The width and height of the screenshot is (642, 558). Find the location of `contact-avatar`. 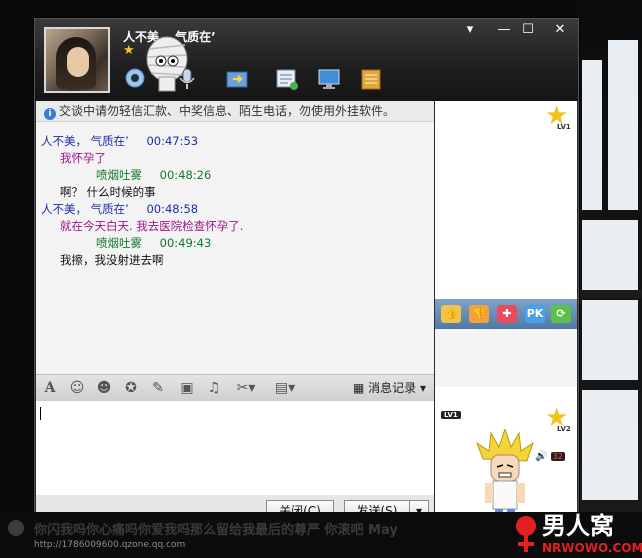

contact-avatar is located at coordinates (77, 60).